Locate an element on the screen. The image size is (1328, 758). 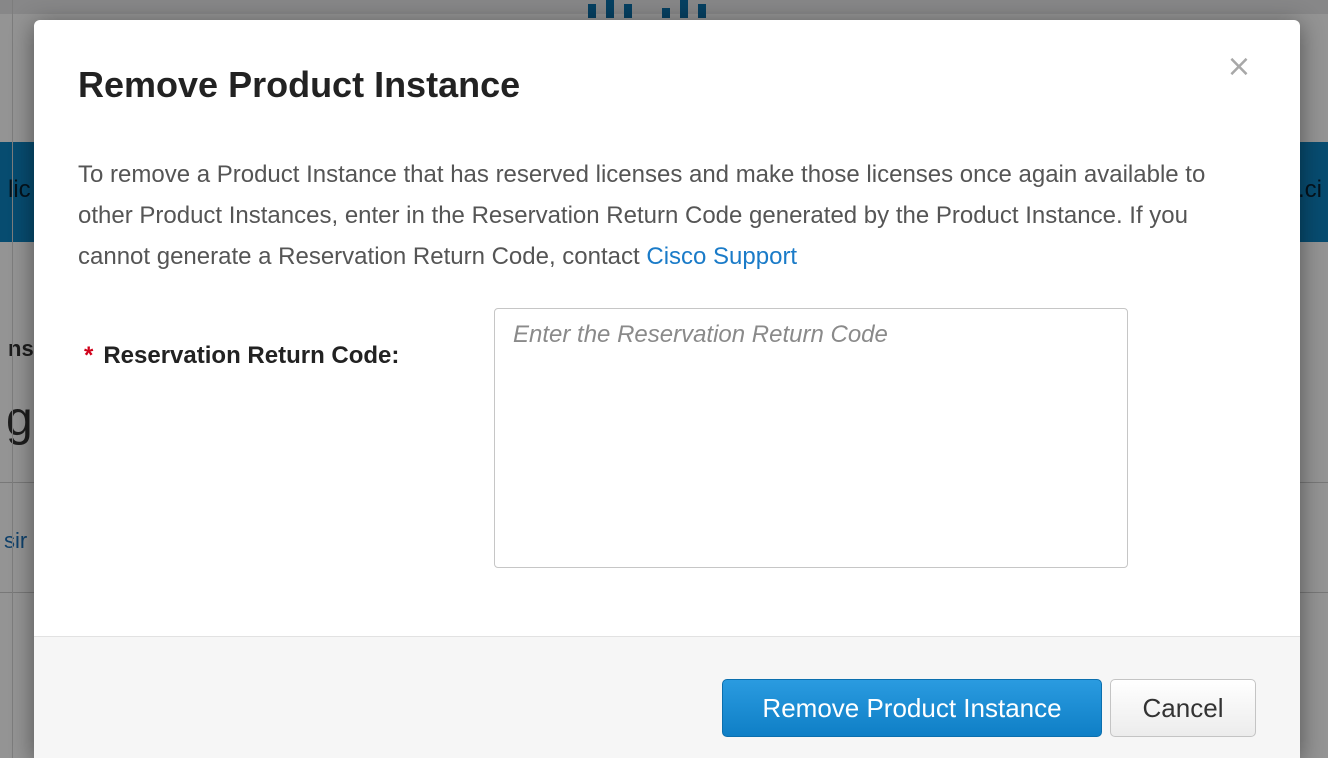
remove-product-instance-button: Remove Product Instance is located at coordinates (912, 708).